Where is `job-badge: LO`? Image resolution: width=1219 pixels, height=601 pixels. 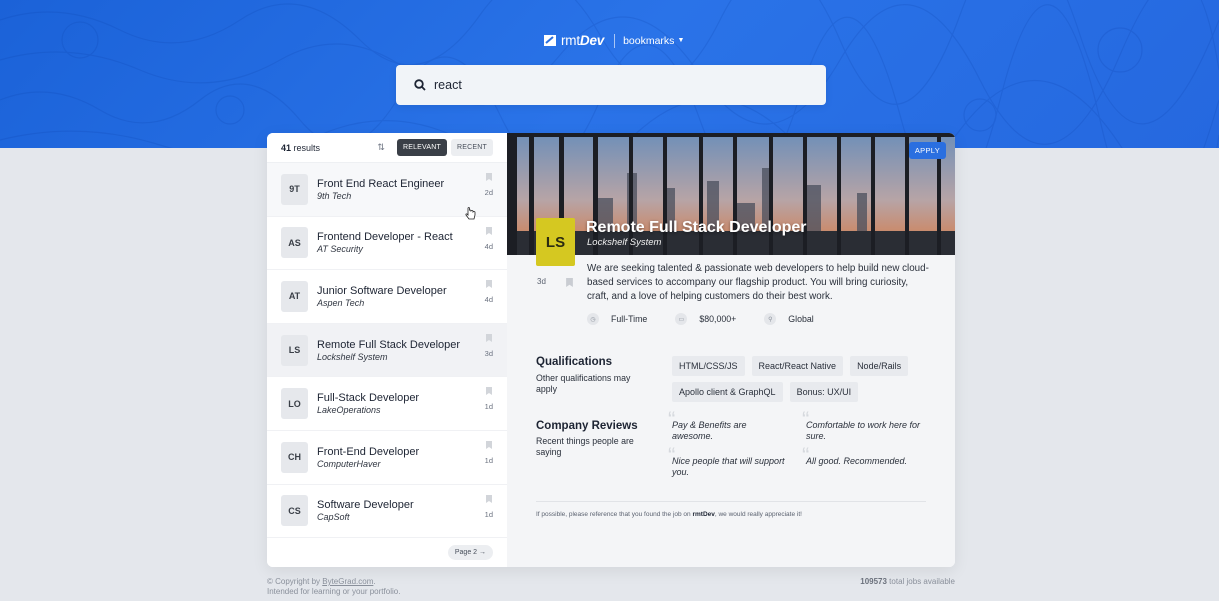 job-badge: LO is located at coordinates (294, 404).